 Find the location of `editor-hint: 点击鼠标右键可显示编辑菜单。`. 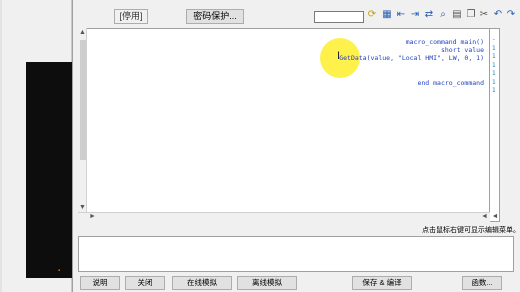

editor-hint: 点击鼠标右键可显示编辑菜单。 is located at coordinates (471, 230).